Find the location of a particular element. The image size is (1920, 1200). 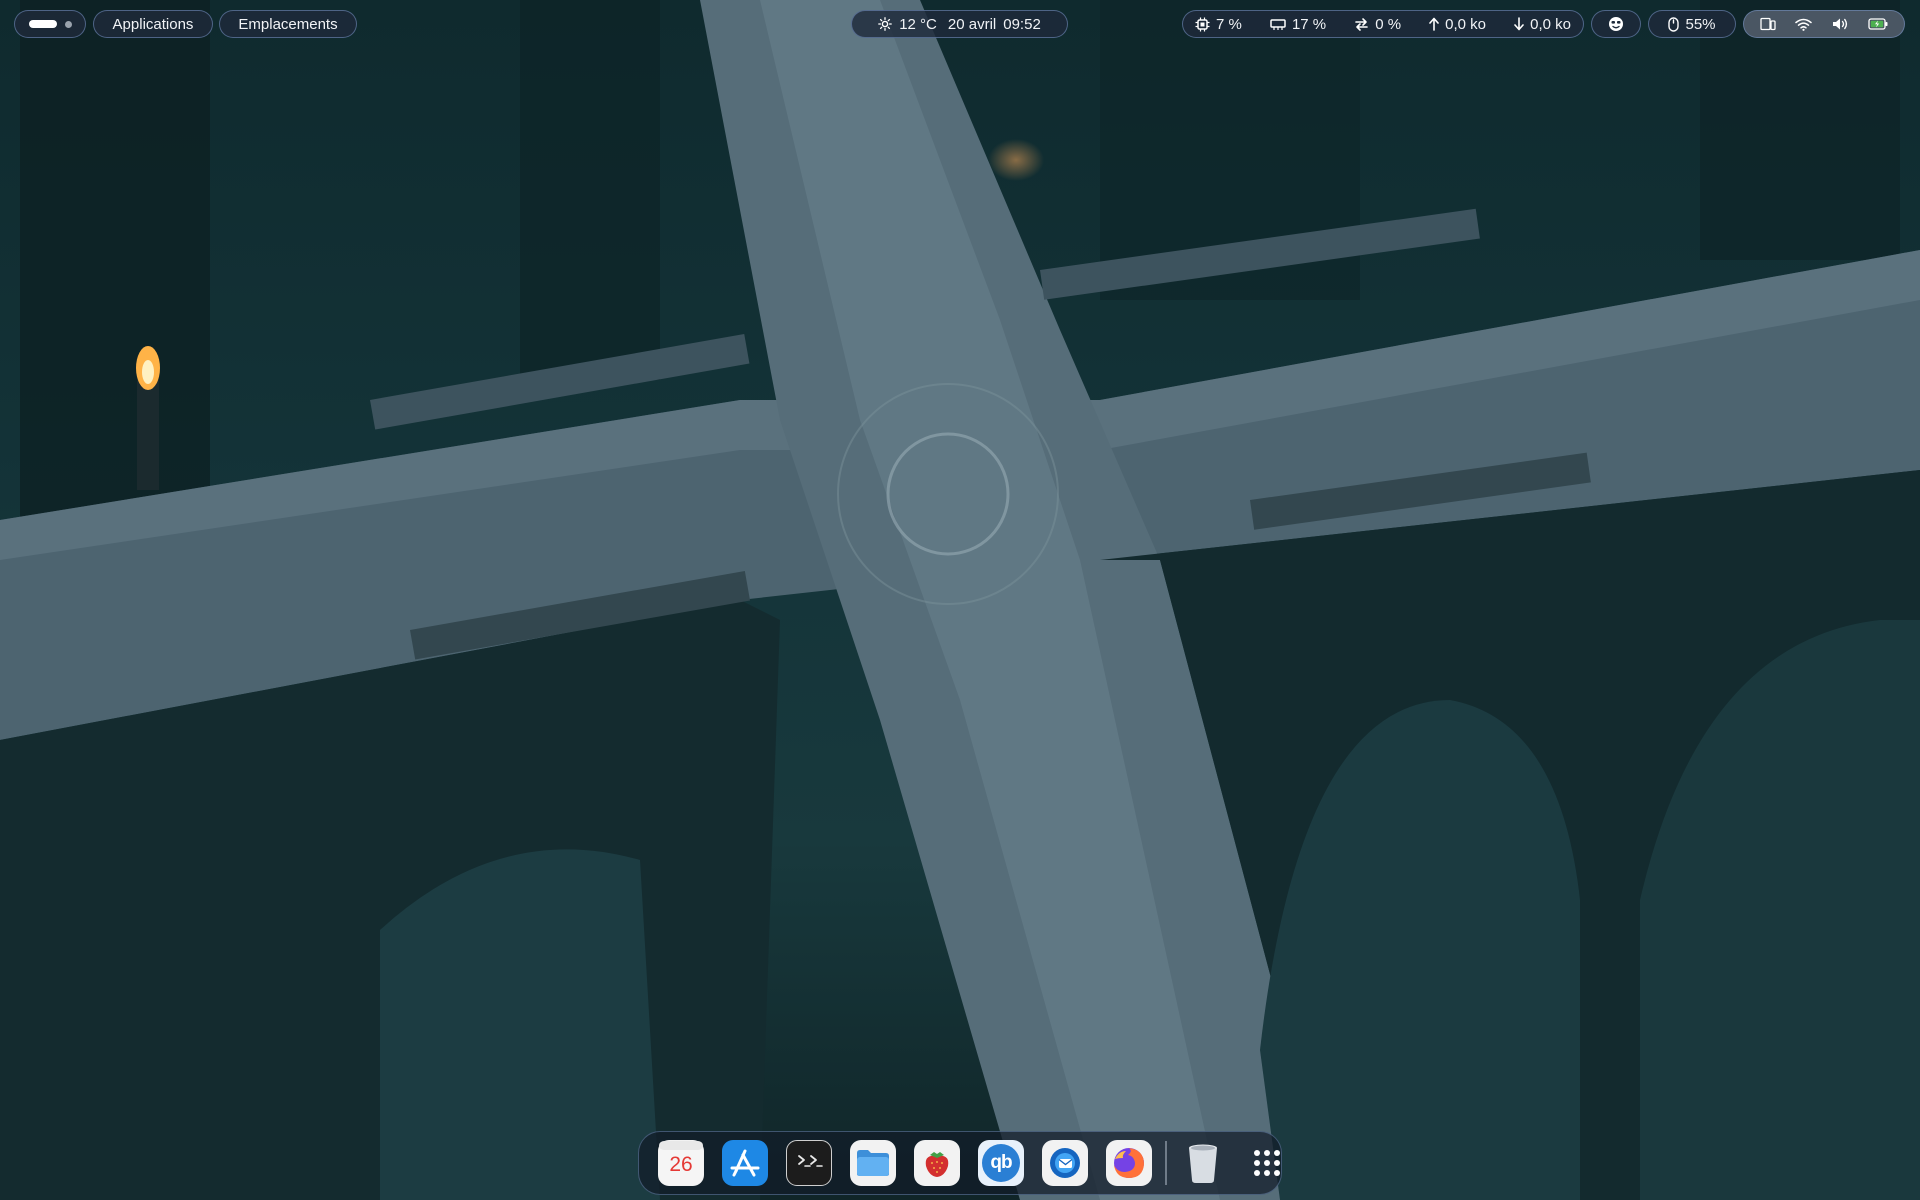

date: 20 avril is located at coordinates (972, 24).